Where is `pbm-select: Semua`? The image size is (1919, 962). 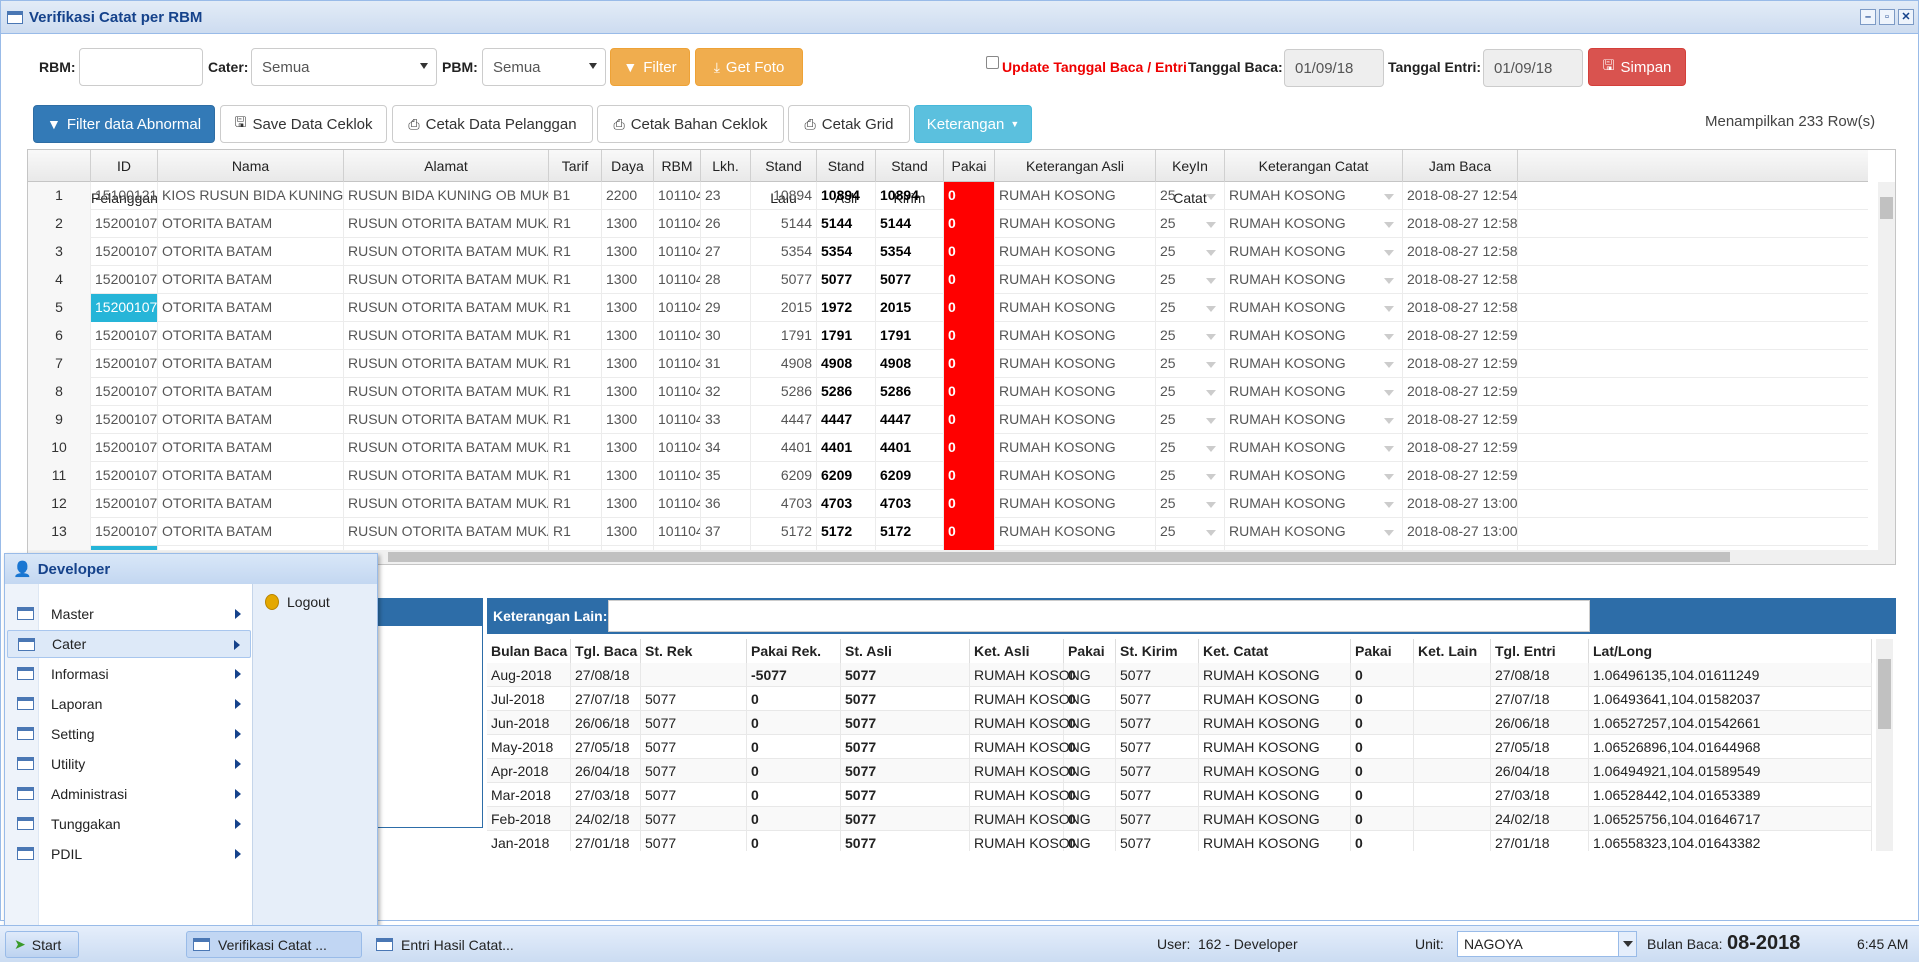 pbm-select: Semua is located at coordinates (544, 67).